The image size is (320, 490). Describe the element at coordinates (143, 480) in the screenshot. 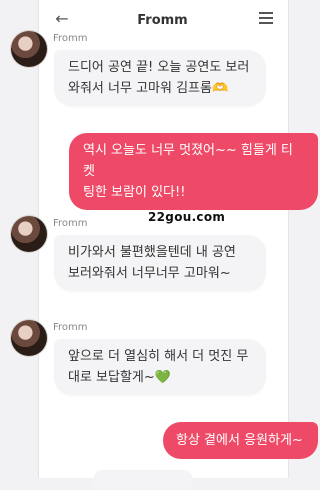

I see `partial-message-bubble` at that location.